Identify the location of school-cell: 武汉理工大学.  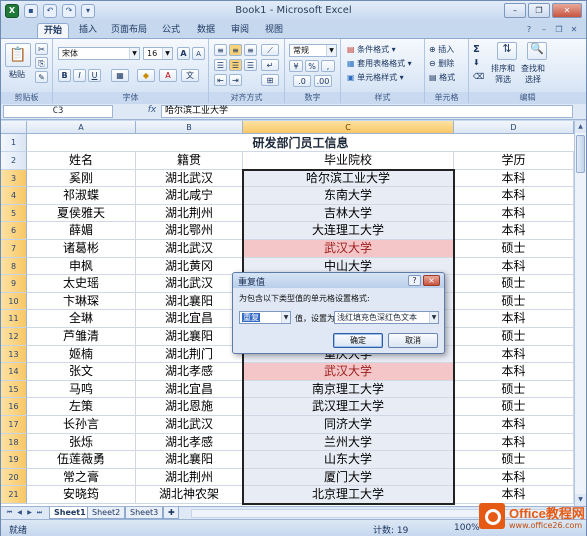
(348, 407).